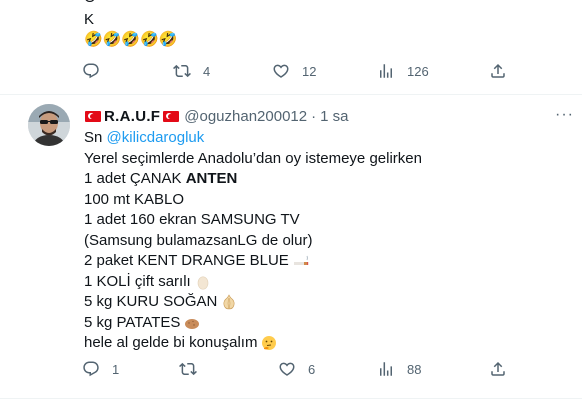 Image resolution: width=582 pixels, height=402 pixels. I want to click on body-line-tv: 1 adet 160 ekran SAMSUNG TV, so click(192, 219).